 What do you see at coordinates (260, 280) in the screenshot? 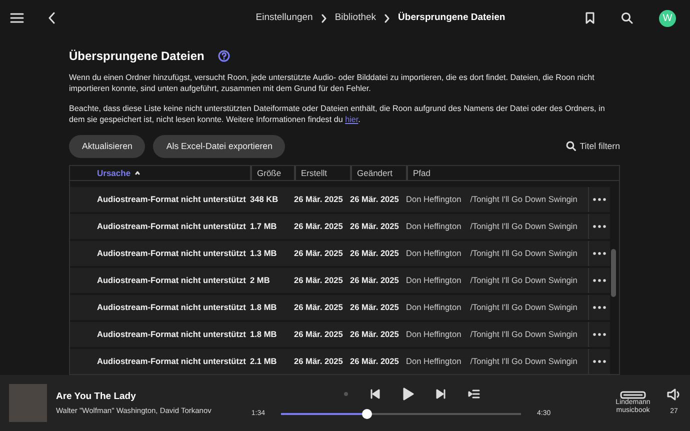
I see `table-cell-text: 2 MB` at bounding box center [260, 280].